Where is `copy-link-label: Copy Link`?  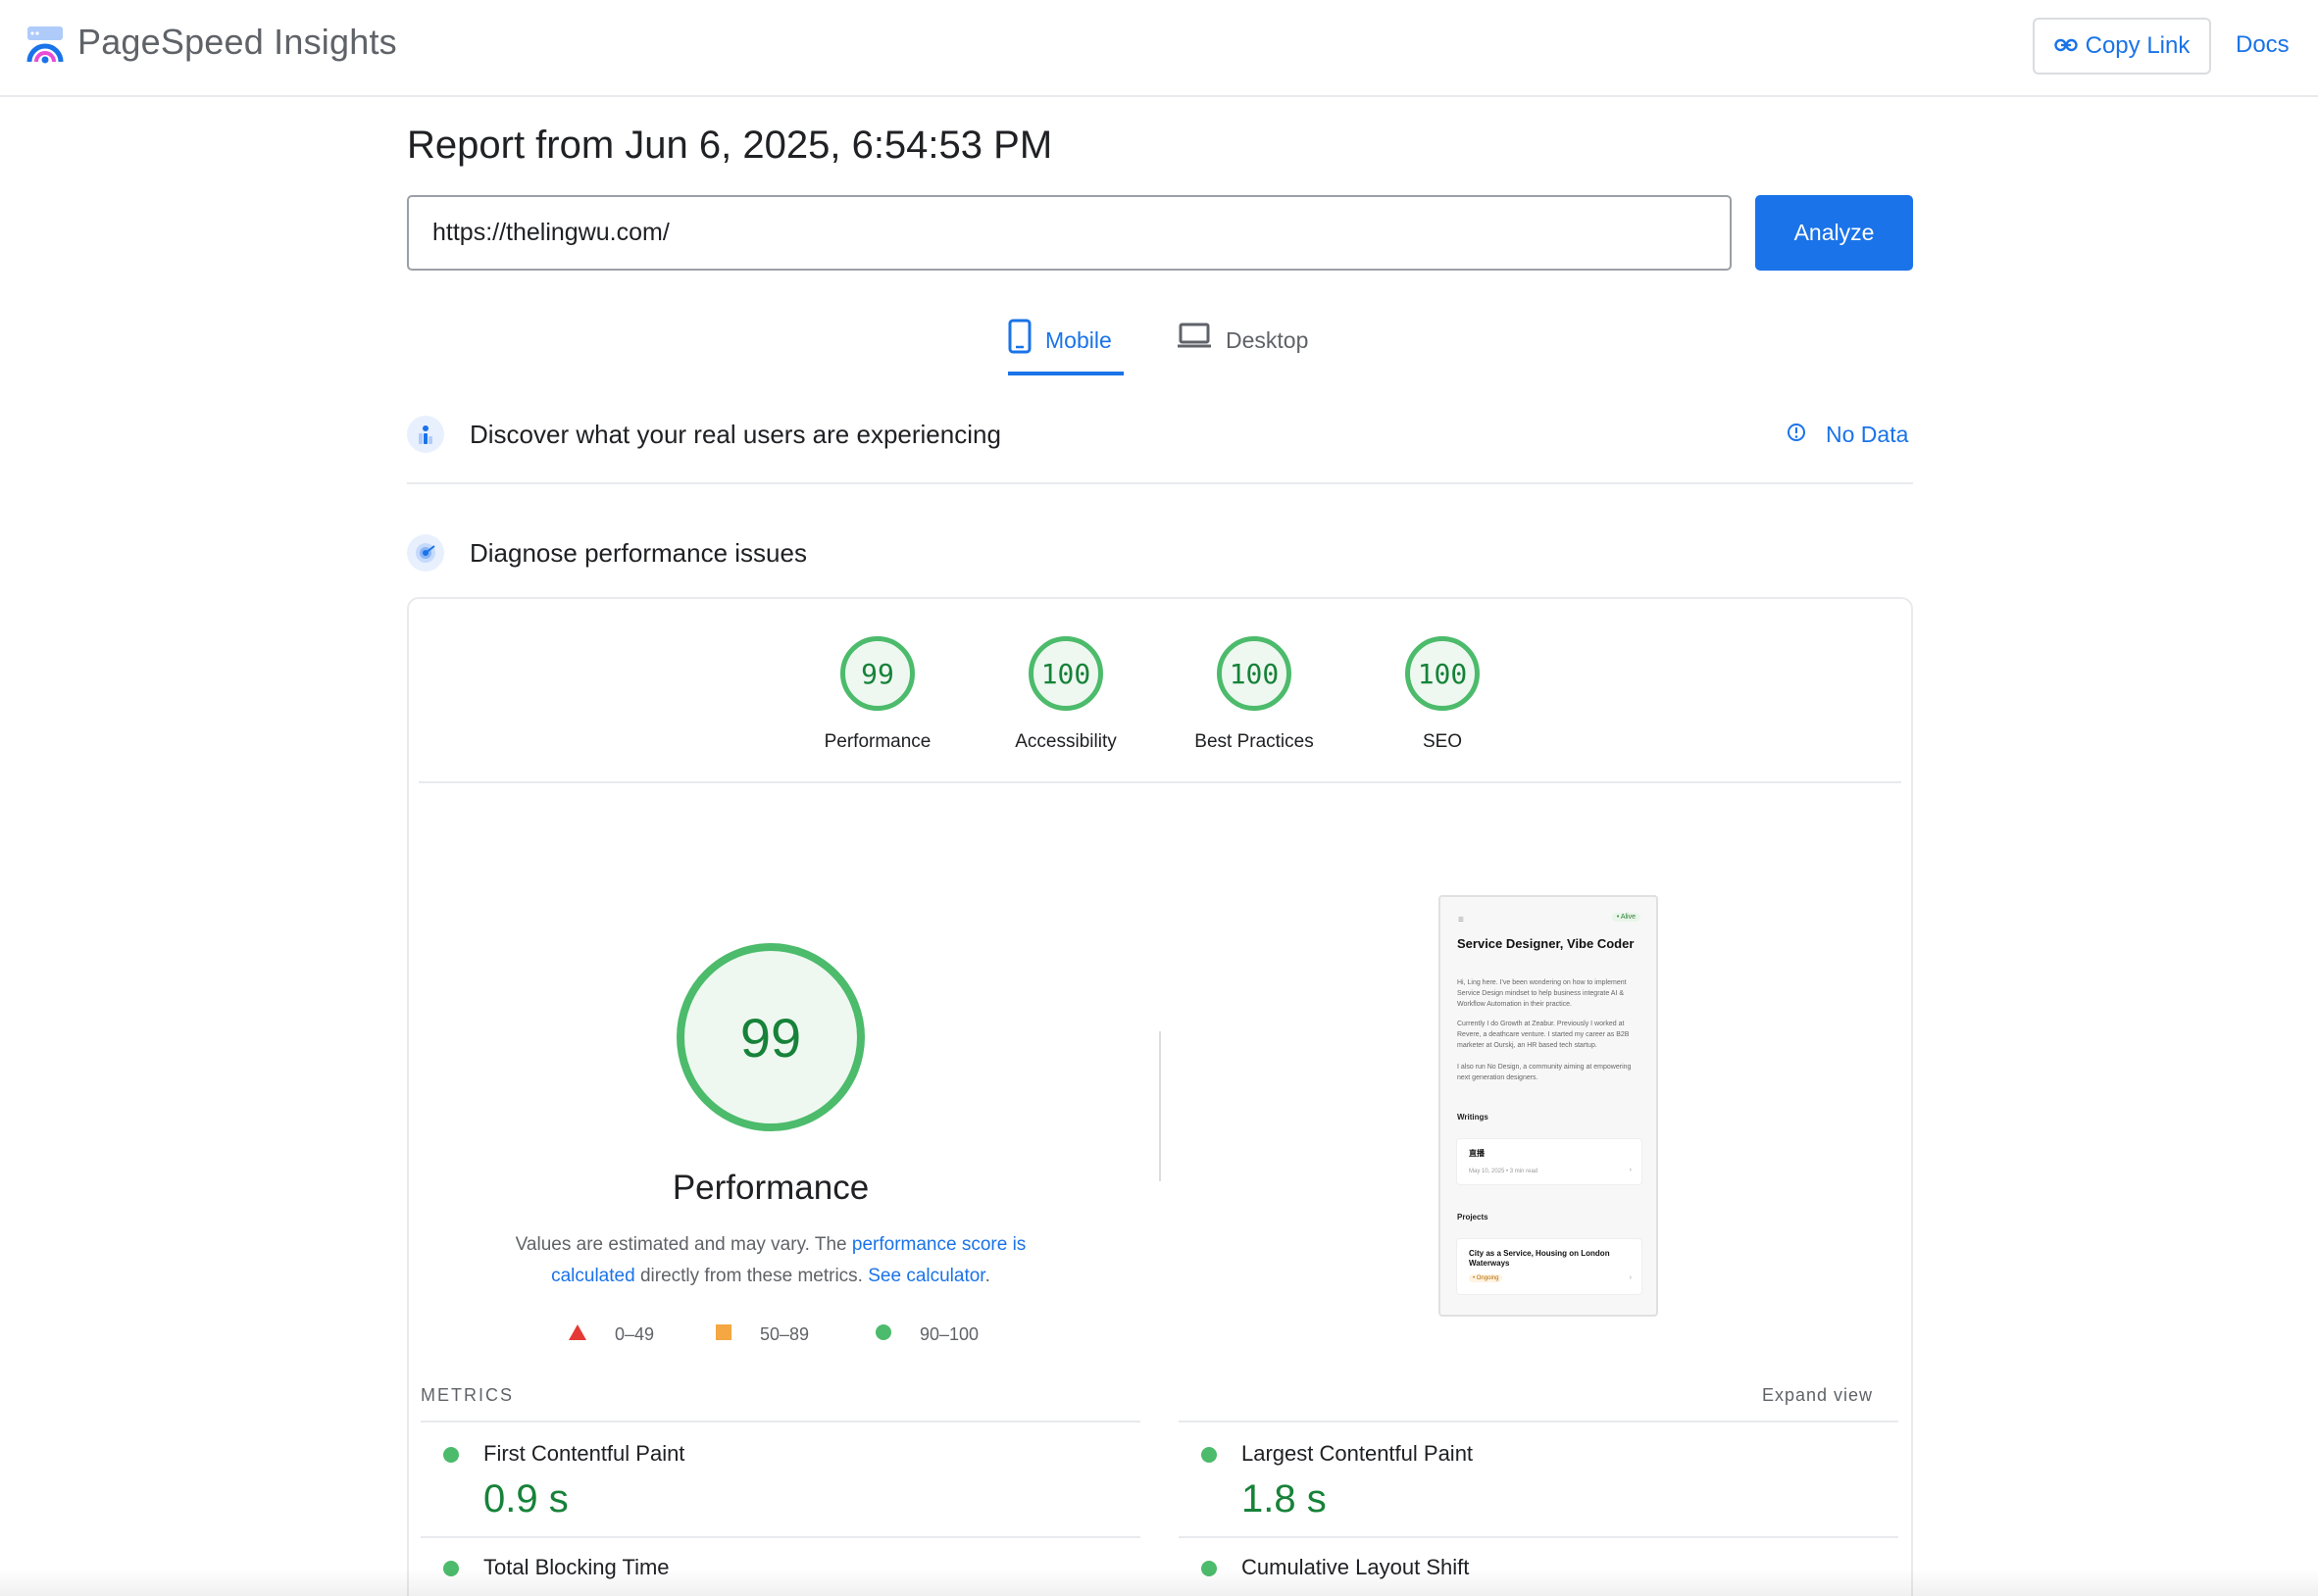 copy-link-label: Copy Link is located at coordinates (2138, 45).